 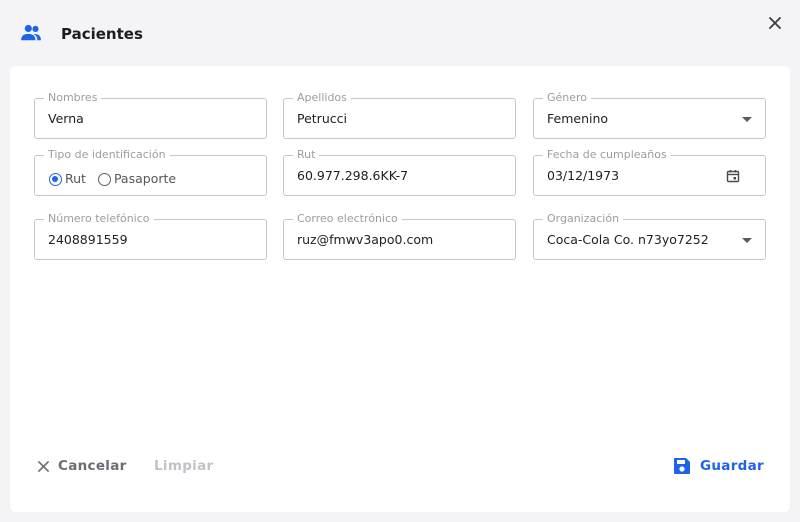 I want to click on nombres-label: Nombres, so click(x=73, y=98).